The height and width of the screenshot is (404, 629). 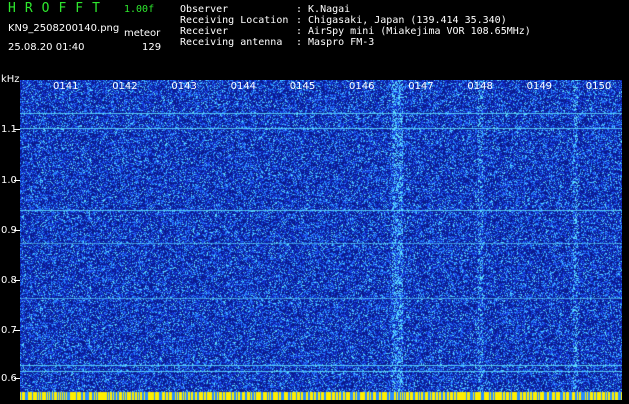 What do you see at coordinates (421, 86) in the screenshot?
I see `time-label: 0147` at bounding box center [421, 86].